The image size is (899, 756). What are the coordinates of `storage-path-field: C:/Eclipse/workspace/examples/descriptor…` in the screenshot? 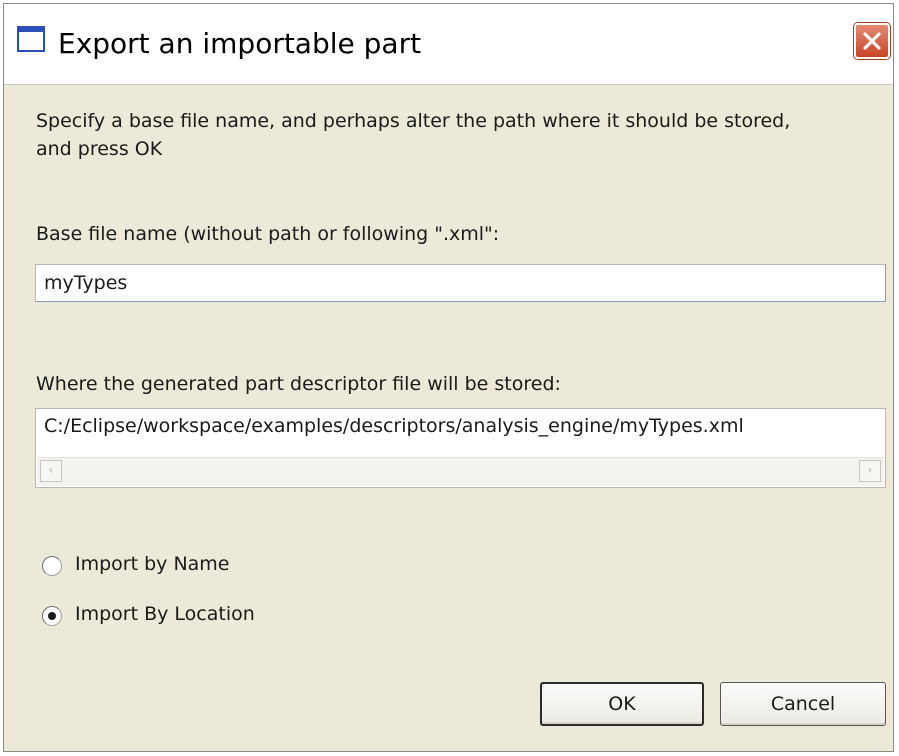 It's located at (460, 448).